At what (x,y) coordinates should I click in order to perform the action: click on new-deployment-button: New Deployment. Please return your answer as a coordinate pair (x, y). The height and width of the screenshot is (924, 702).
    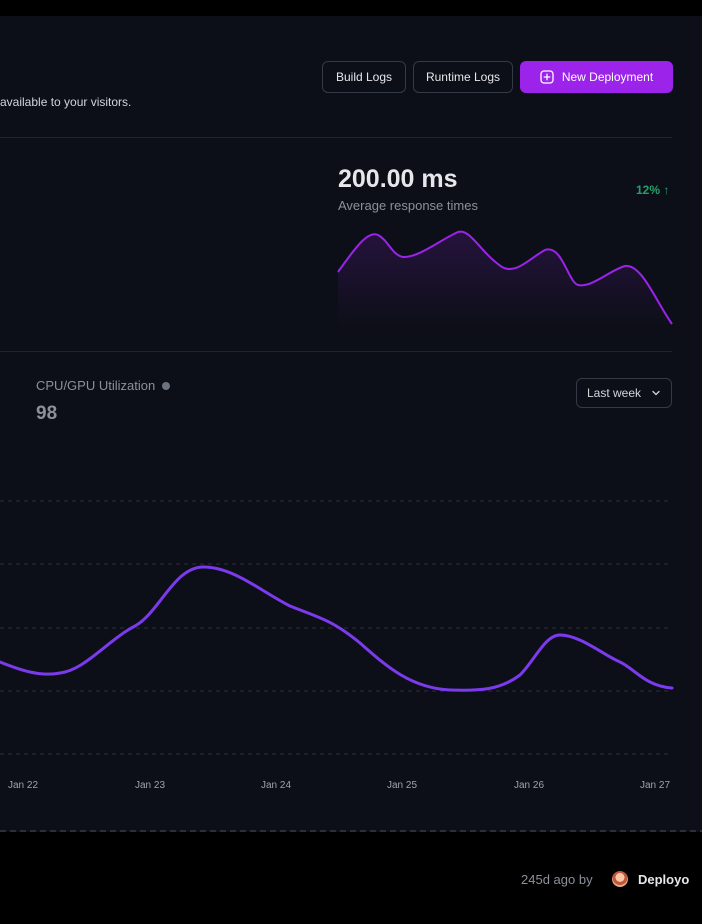
    Looking at the image, I should click on (596, 77).